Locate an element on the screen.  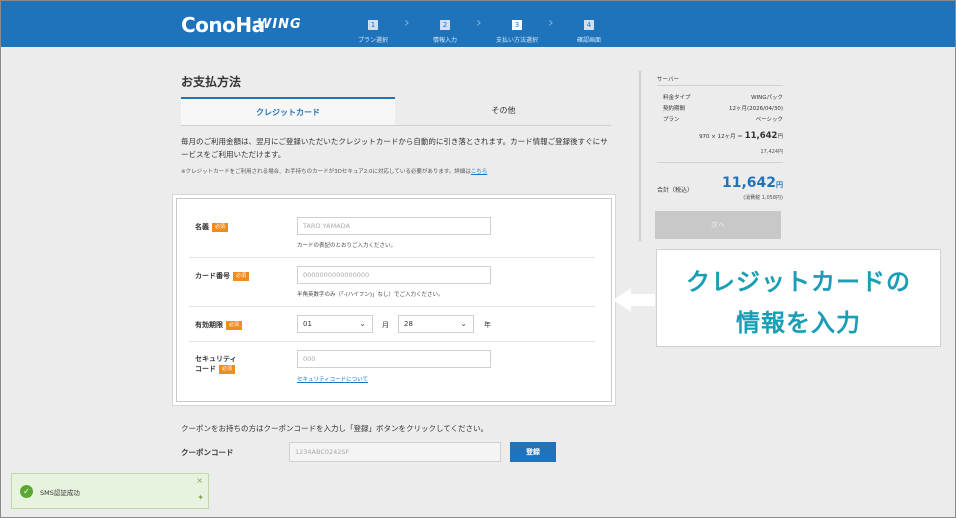
card-number-label: カード番号 必須 is located at coordinates (222, 276).